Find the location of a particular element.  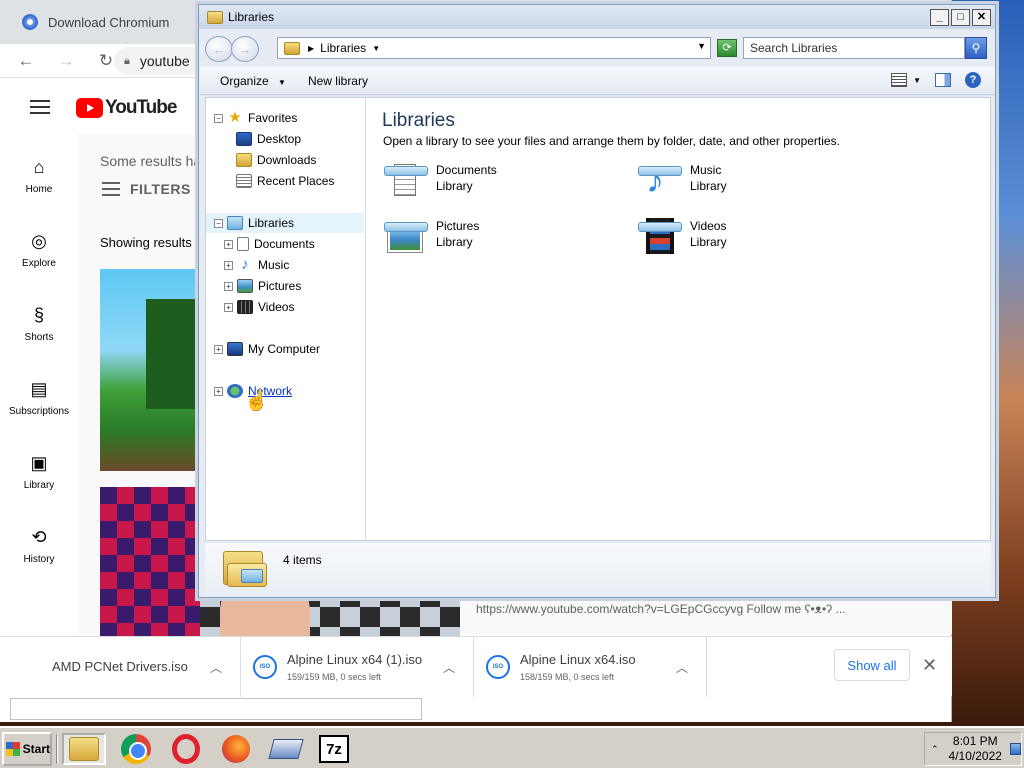

taskbar-explorer-button is located at coordinates (84, 749).